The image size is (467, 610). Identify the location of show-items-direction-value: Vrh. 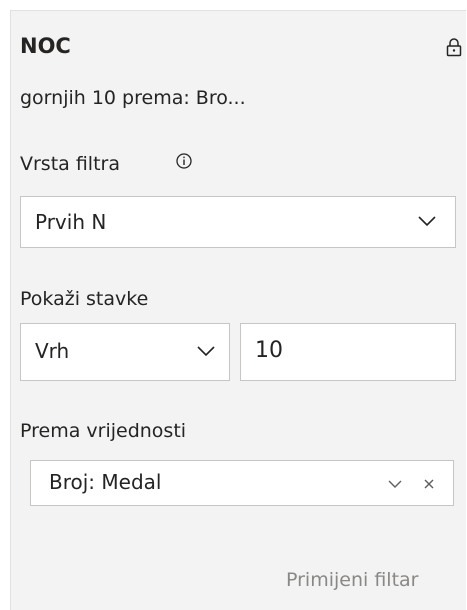
(52, 351).